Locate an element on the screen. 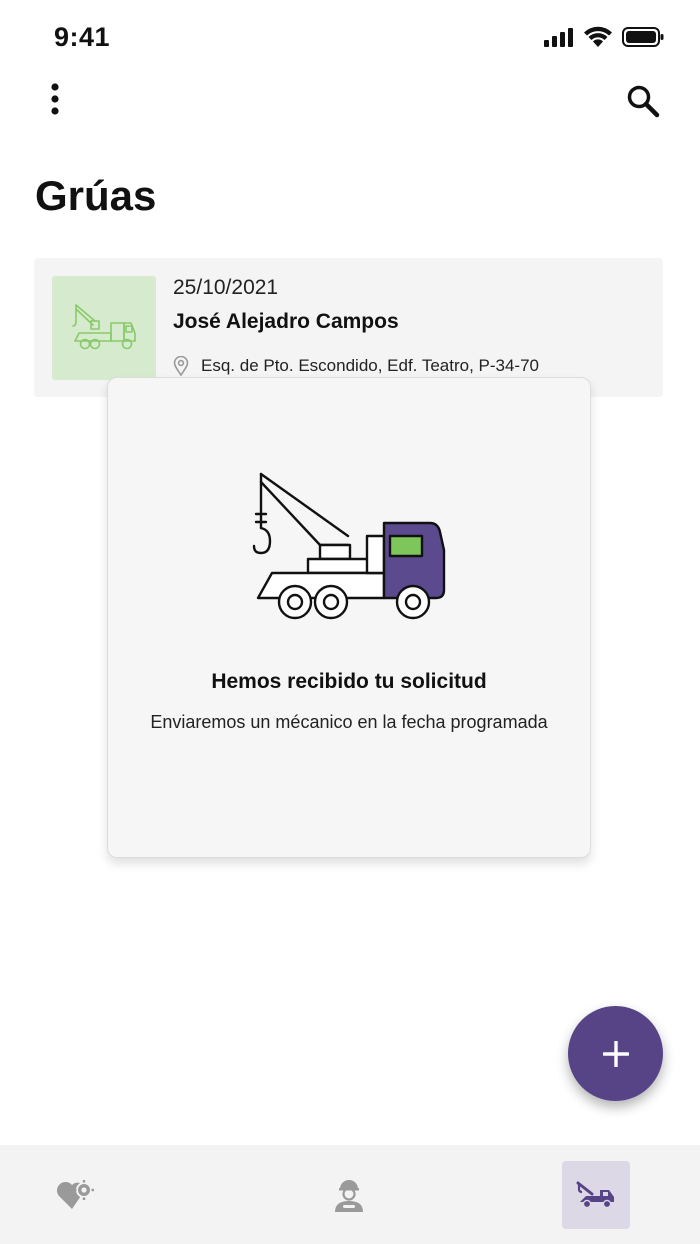  customer-name: José Alejadro Campos is located at coordinates (286, 321).